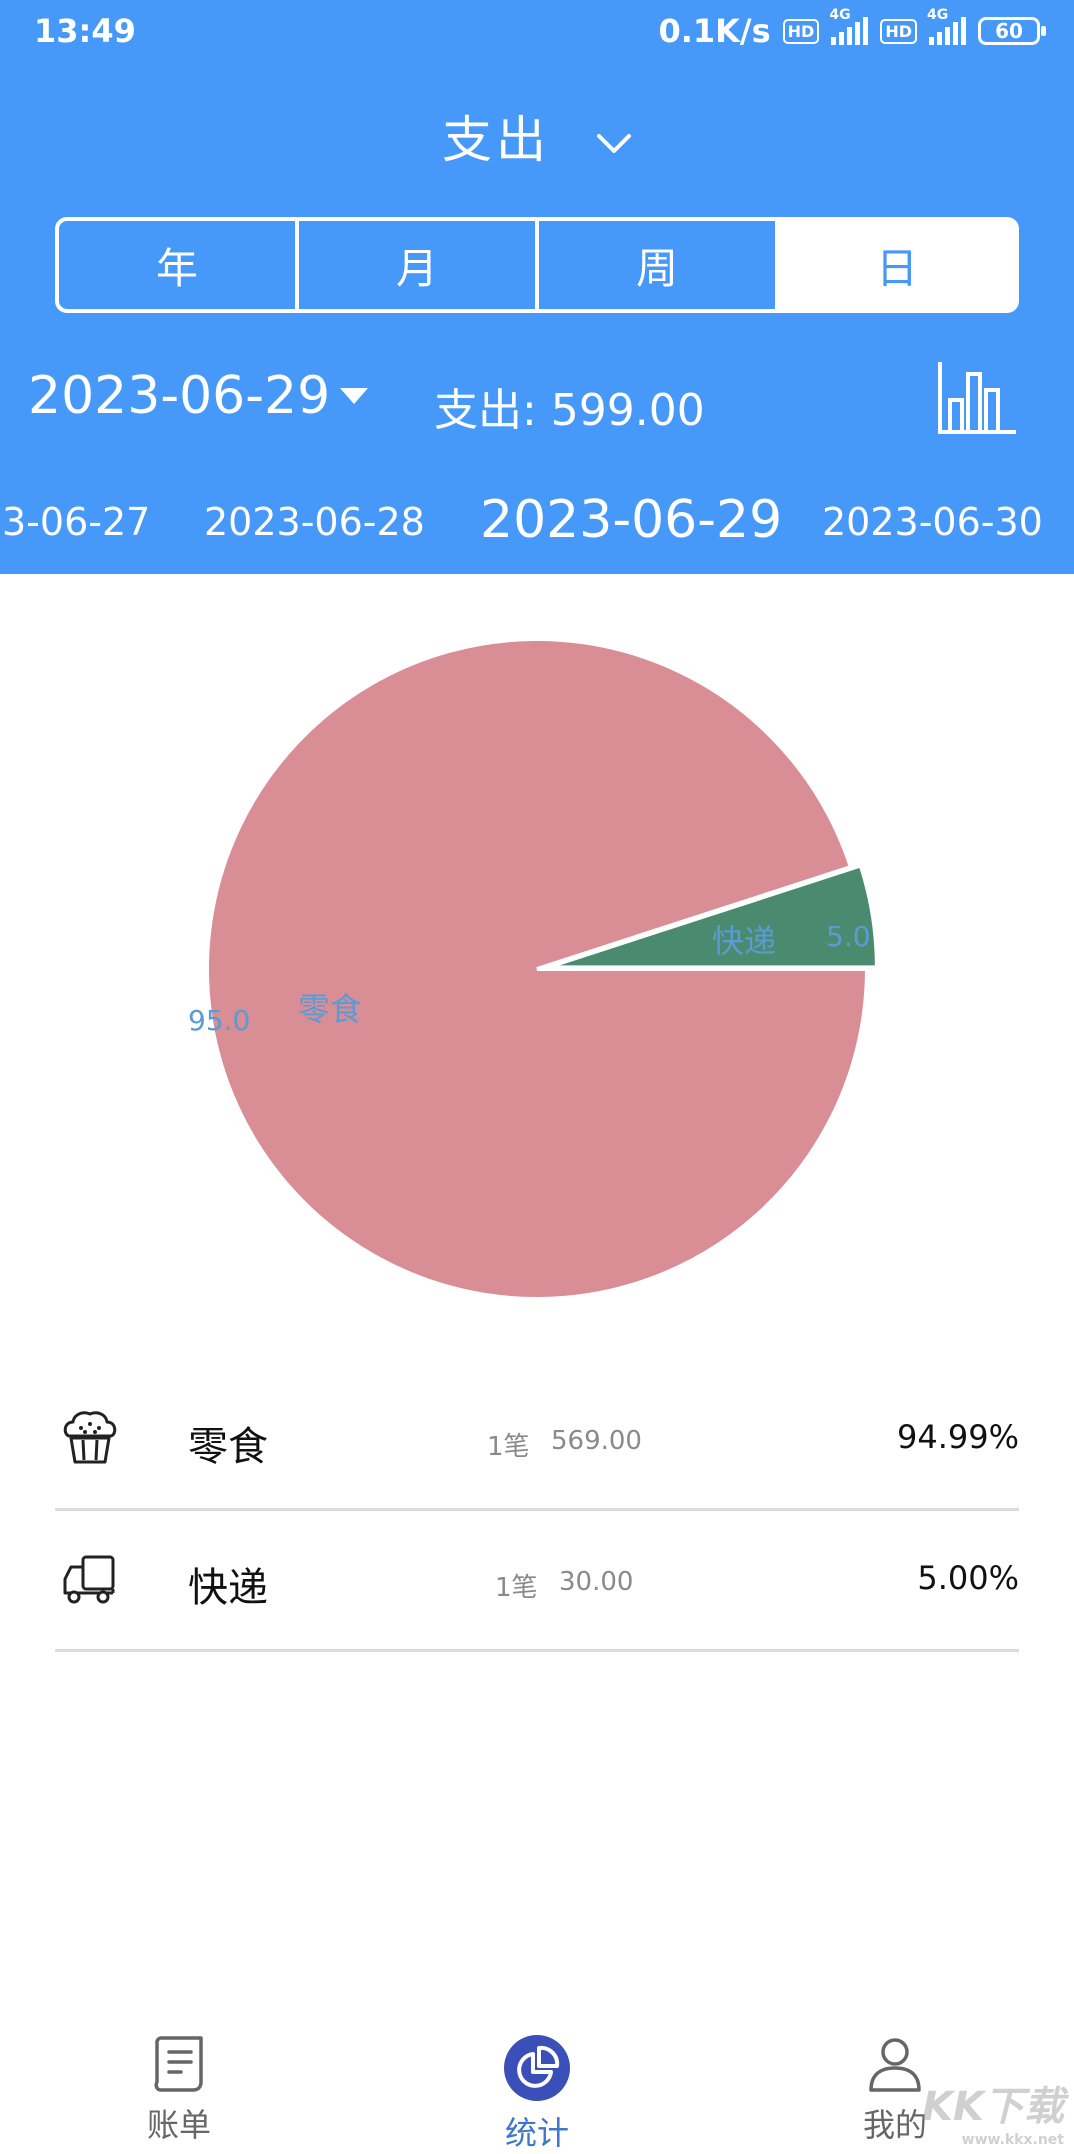 Image resolution: width=1074 pixels, height=2154 pixels. I want to click on watermark: KK下载 www.kkx.net, so click(993, 2111).